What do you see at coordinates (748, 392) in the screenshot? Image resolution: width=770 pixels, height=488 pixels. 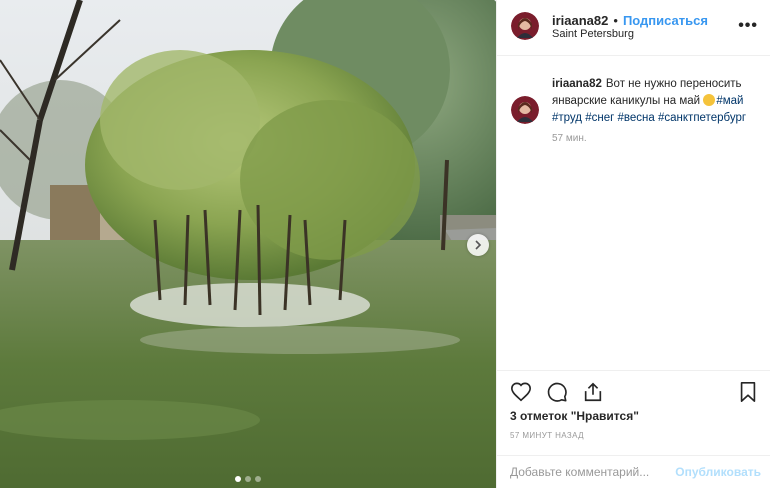 I see `bookmark-icon` at bounding box center [748, 392].